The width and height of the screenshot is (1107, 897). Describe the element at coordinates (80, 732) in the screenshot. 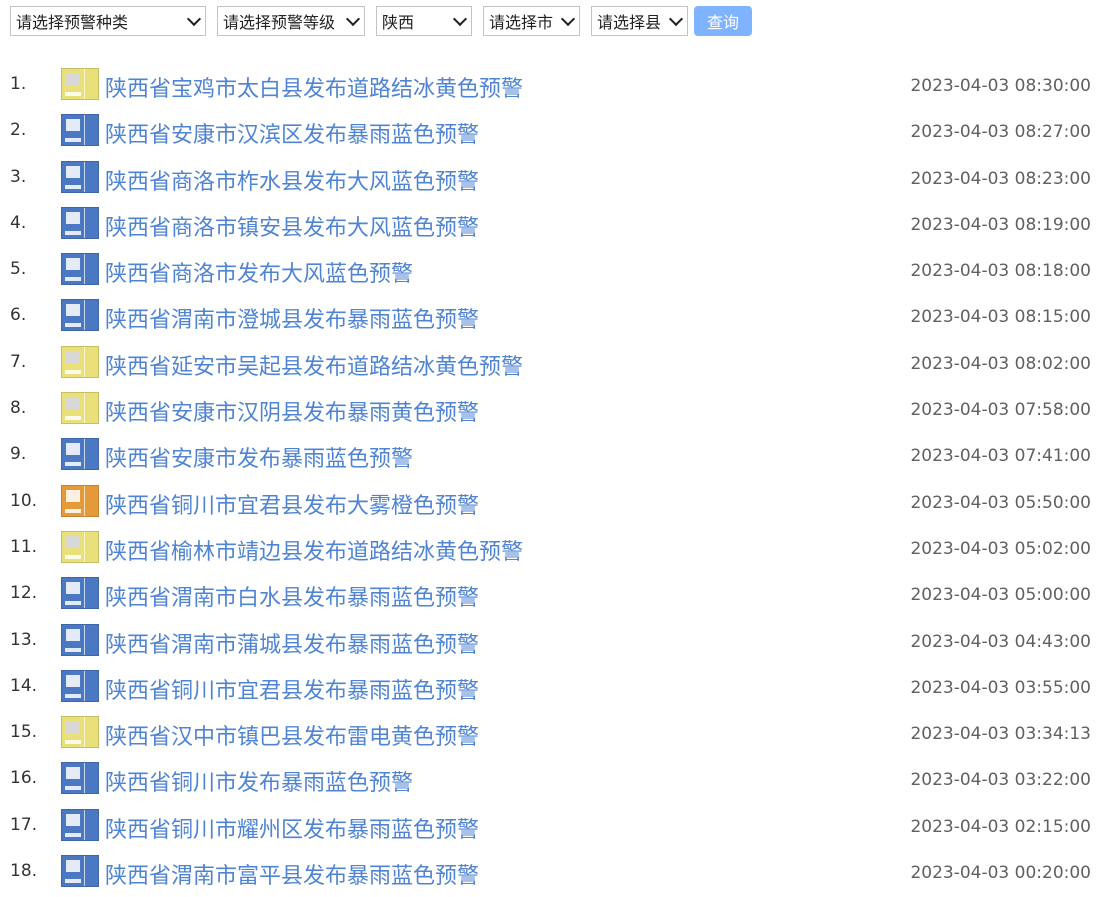

I see `lightning-yellow-icon` at that location.